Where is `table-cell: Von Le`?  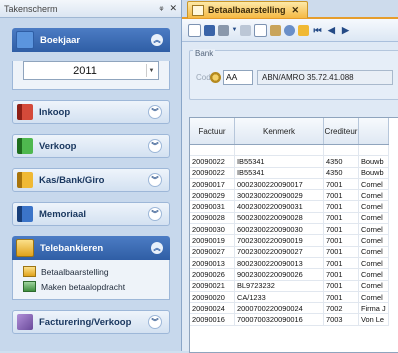
table-cell: Von Le is located at coordinates (373, 319).